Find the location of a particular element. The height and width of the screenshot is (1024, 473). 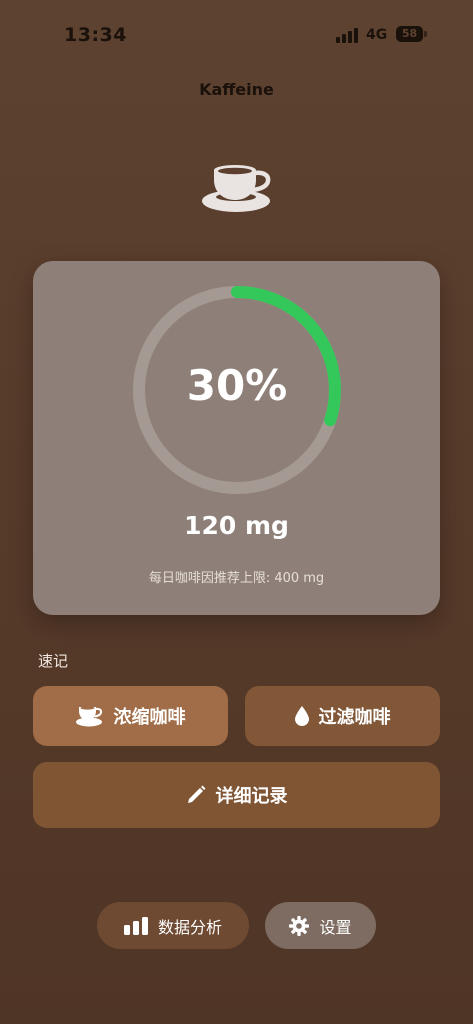

status-bar: 13:34 4G 58 is located at coordinates (236, 30).